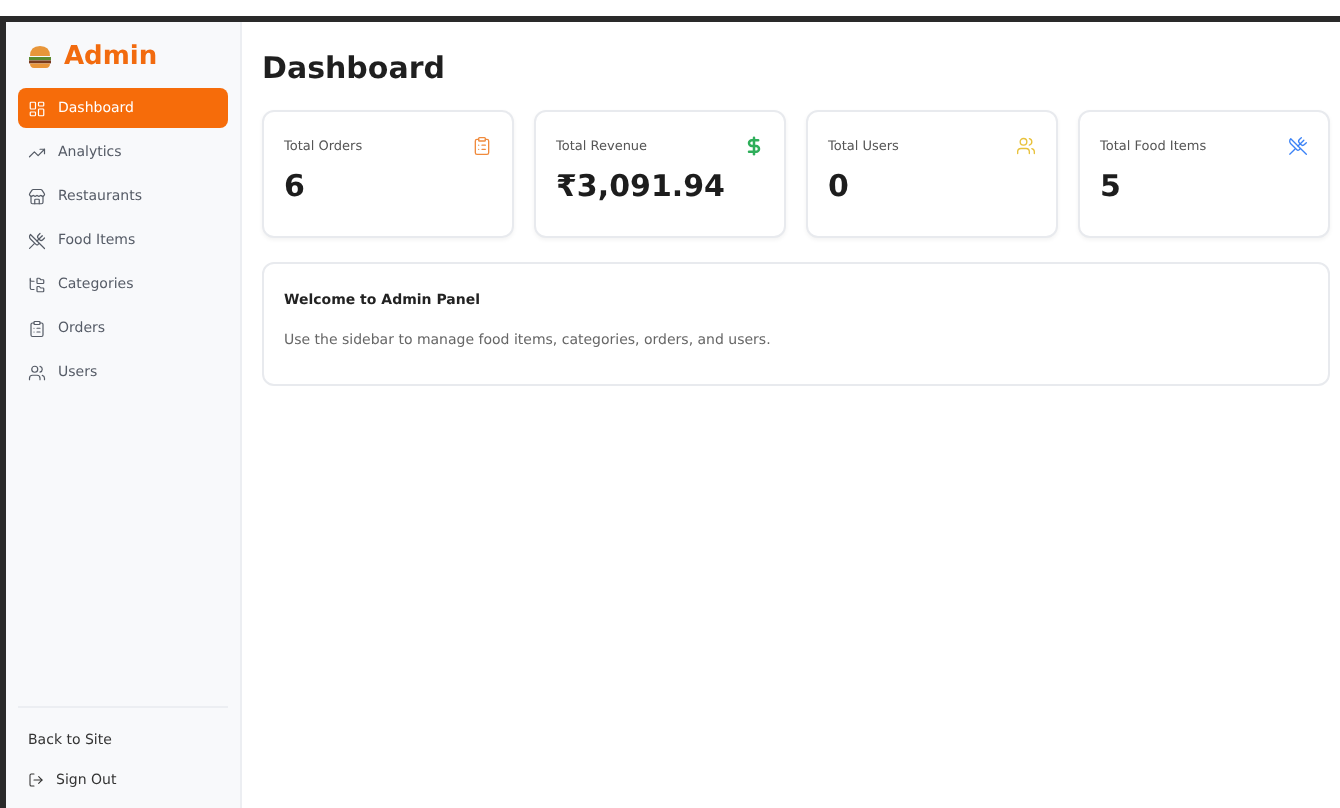 Image resolution: width=1340 pixels, height=808 pixels. I want to click on trending-up-icon, so click(37, 152).